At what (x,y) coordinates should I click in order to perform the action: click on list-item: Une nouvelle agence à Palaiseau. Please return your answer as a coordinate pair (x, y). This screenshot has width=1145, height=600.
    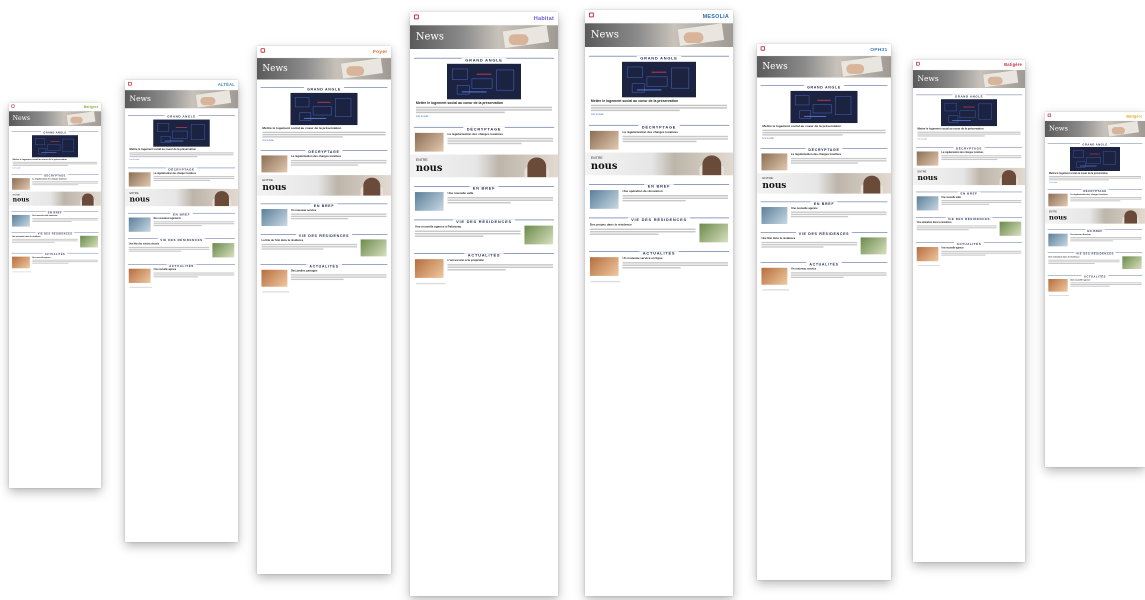
    Looking at the image, I should click on (484, 235).